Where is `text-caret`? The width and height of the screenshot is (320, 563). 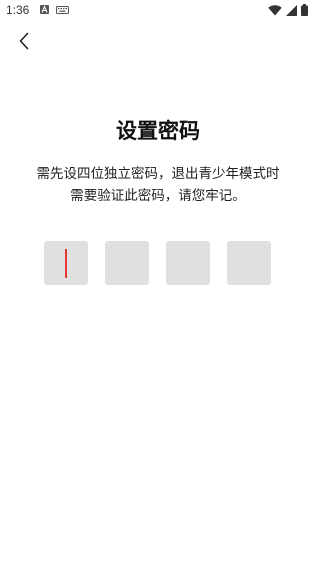
text-caret is located at coordinates (66, 263).